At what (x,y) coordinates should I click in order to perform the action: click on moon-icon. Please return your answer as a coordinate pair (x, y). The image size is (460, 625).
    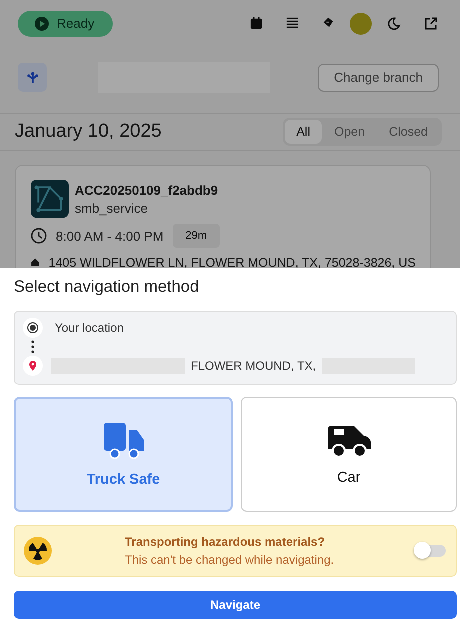
    Looking at the image, I should click on (394, 23).